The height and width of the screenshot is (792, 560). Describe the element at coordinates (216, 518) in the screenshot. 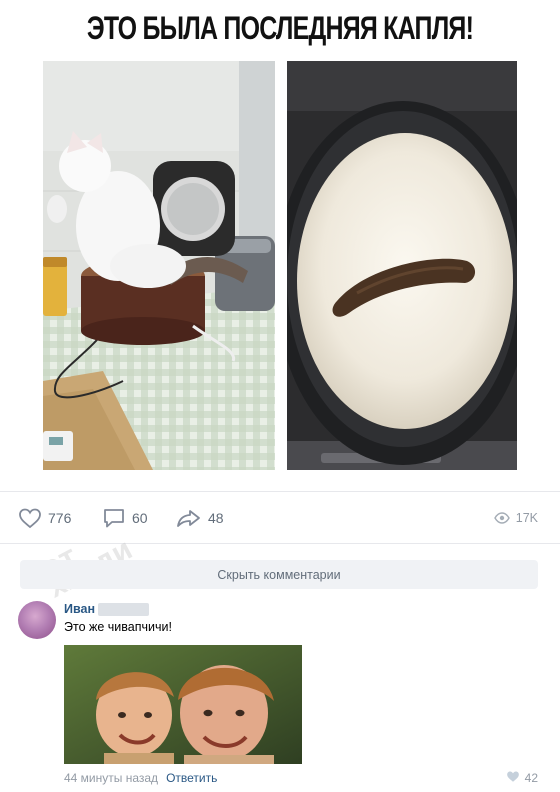

I see `share-count: 48` at that location.